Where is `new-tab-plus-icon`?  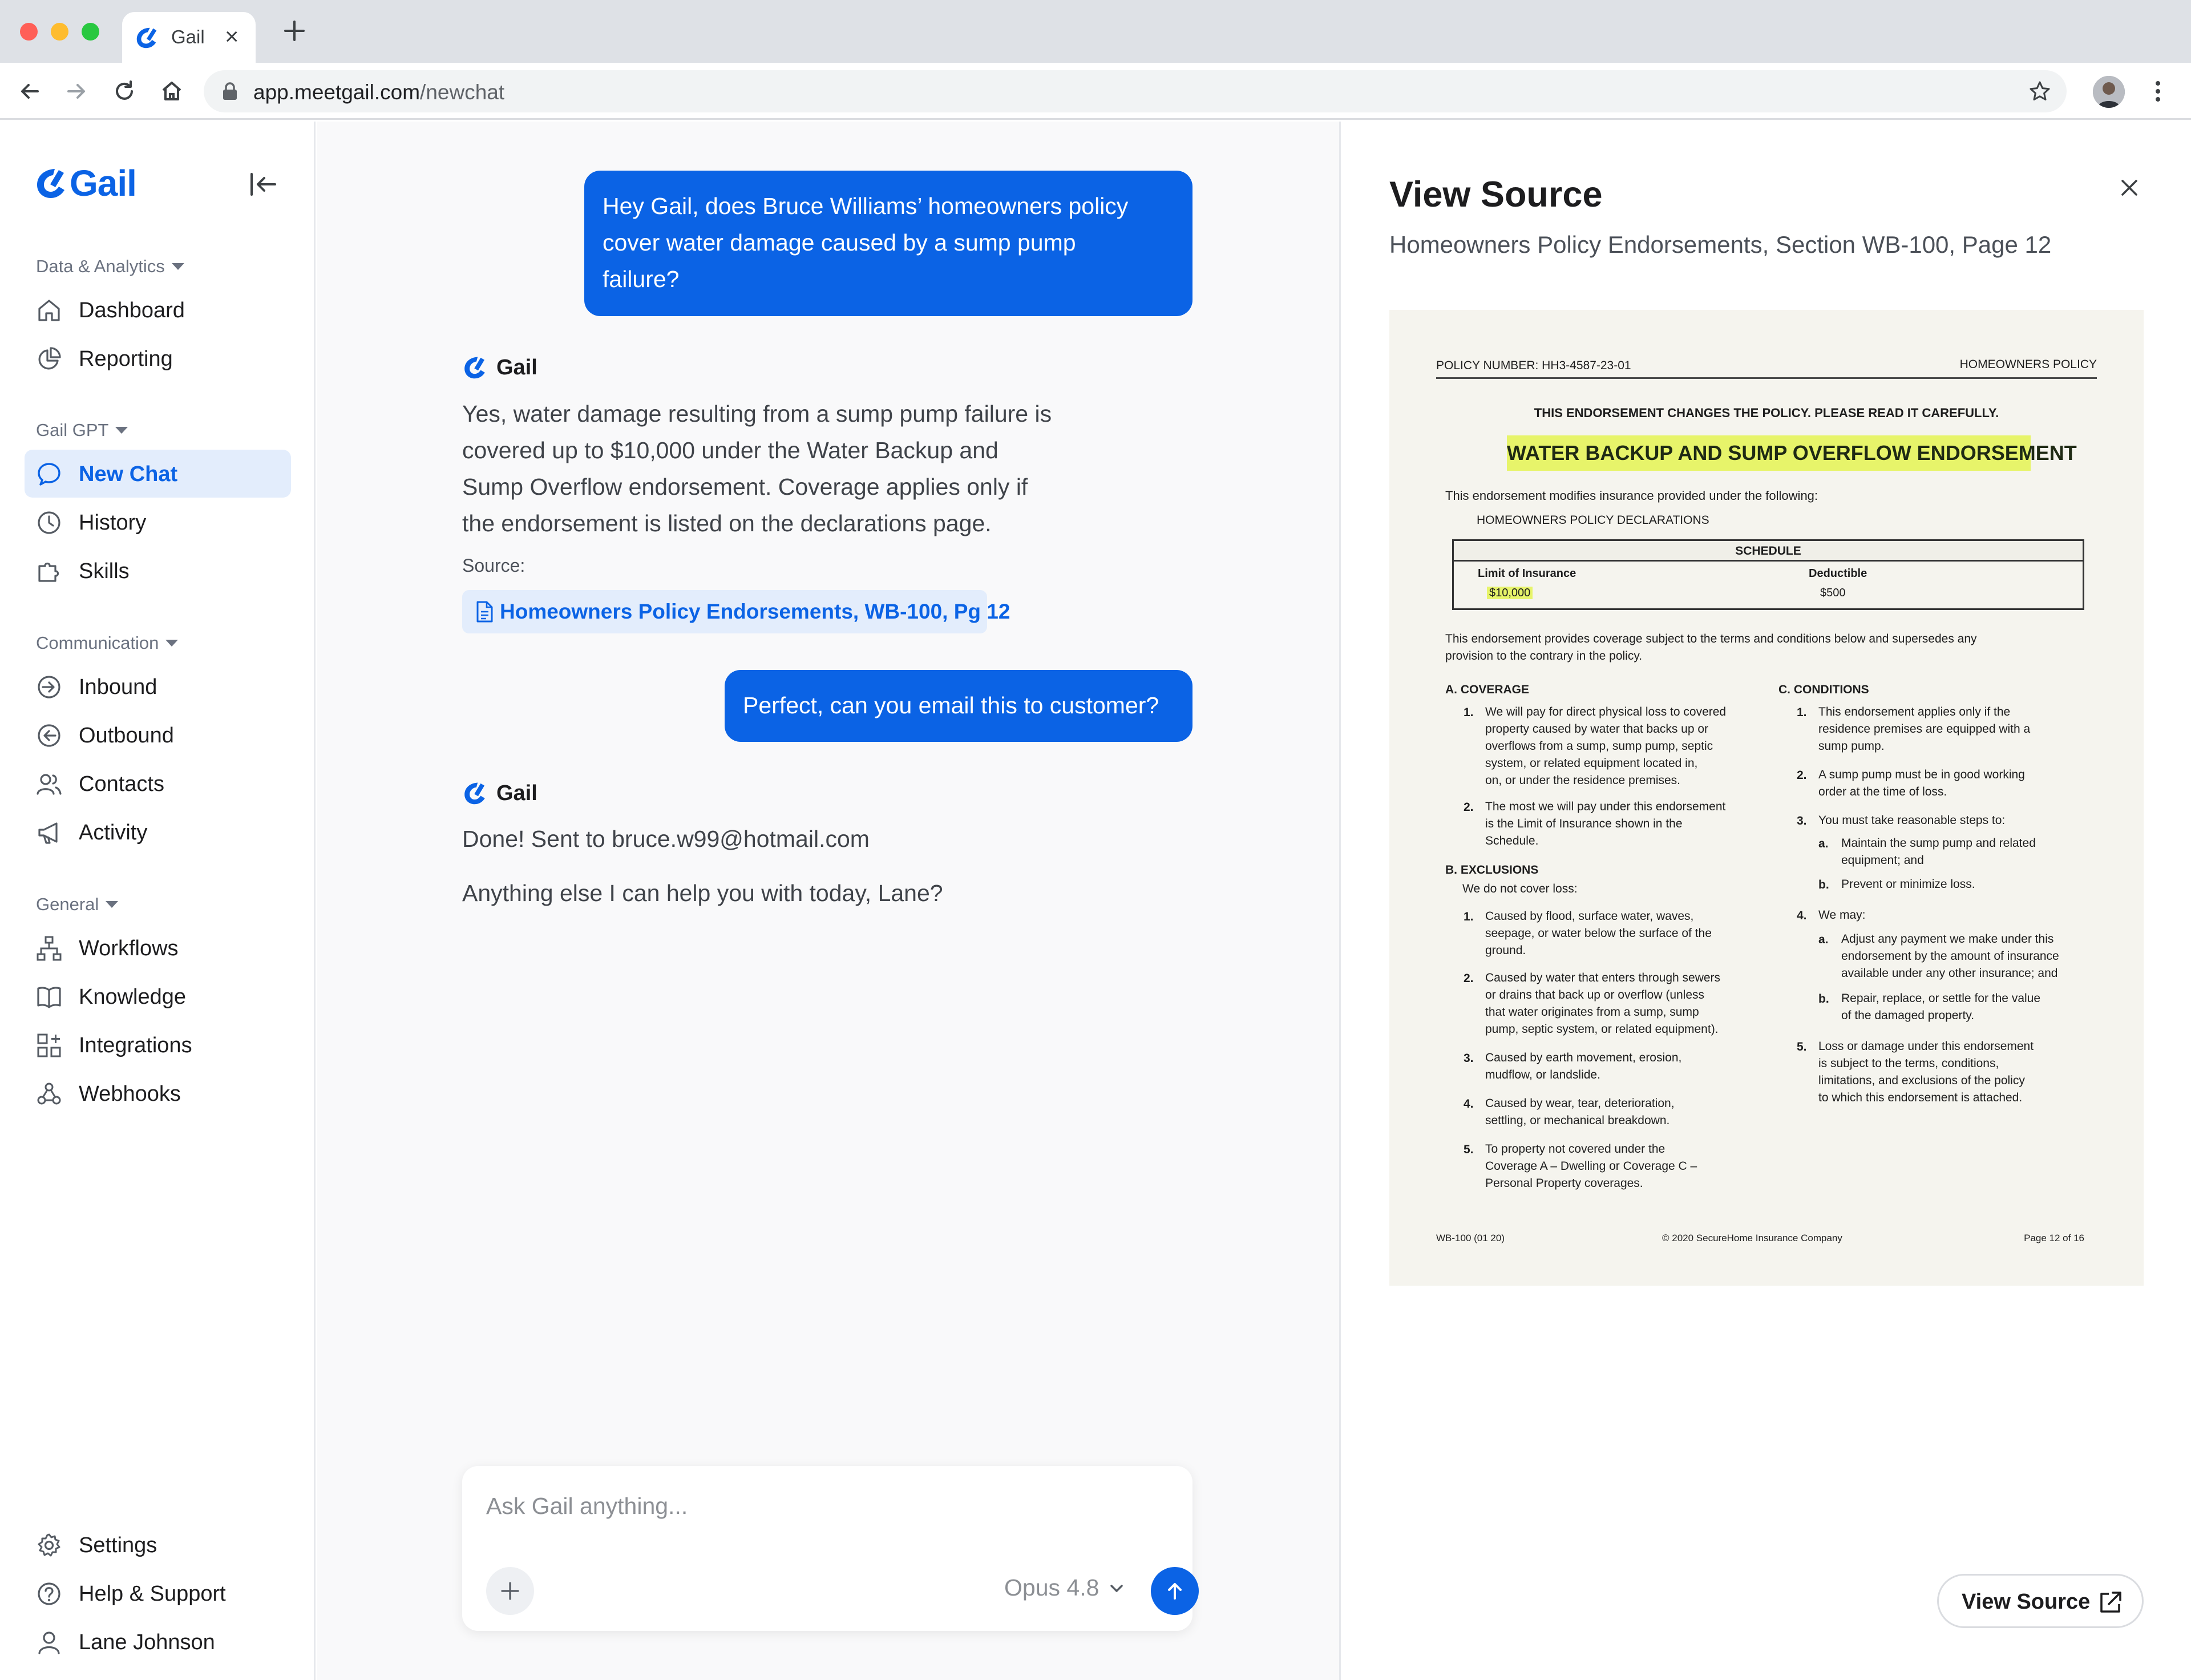
new-tab-plus-icon is located at coordinates (294, 30).